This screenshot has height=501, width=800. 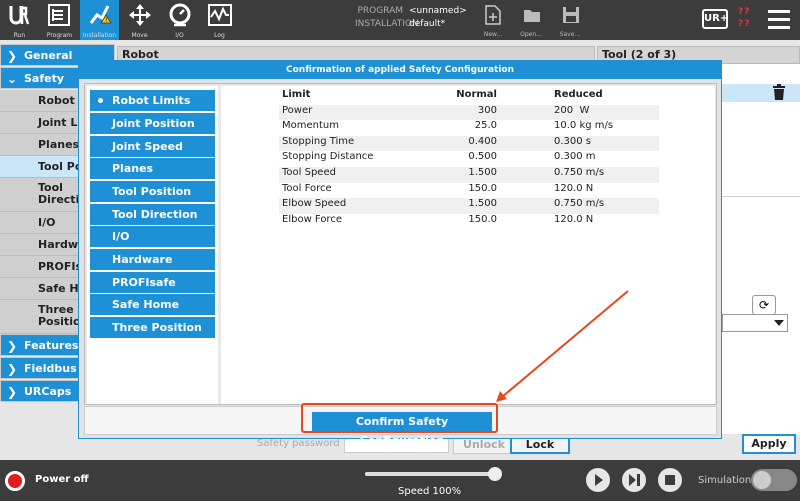 I want to click on tab-label: Joint Position, so click(x=153, y=123).